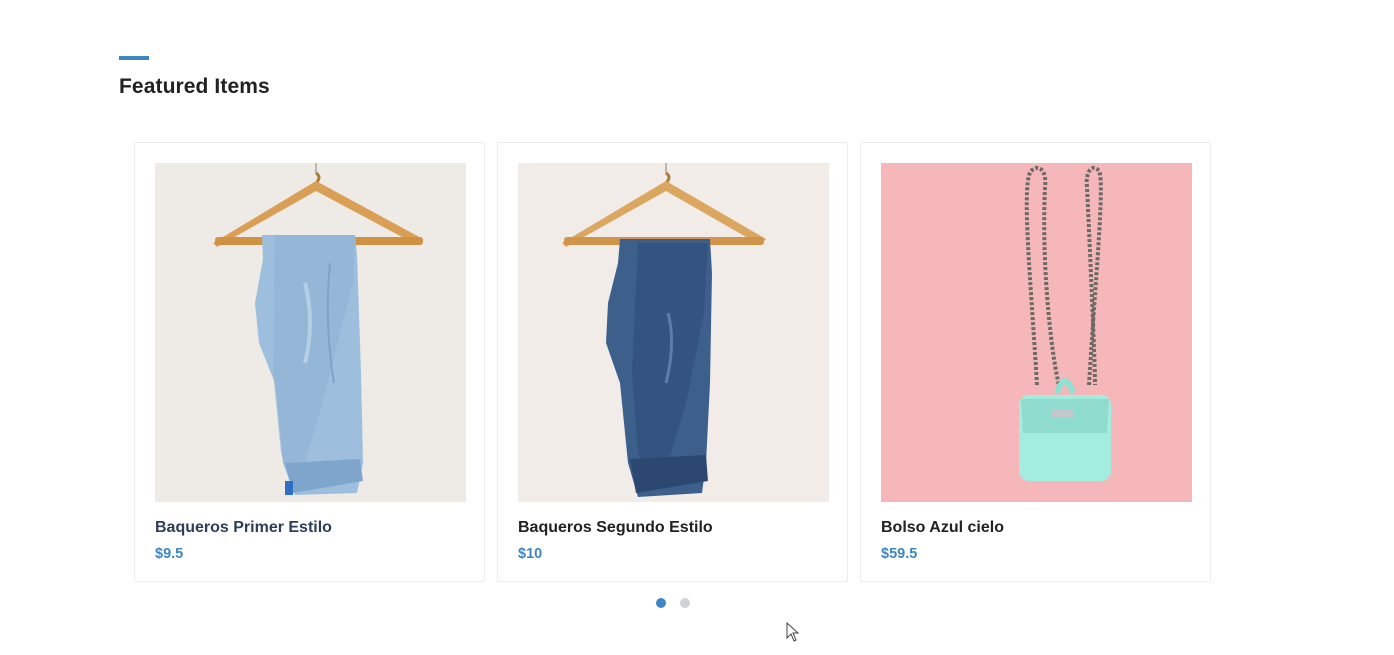 The height and width of the screenshot is (655, 1394). What do you see at coordinates (673, 332) in the screenshot?
I see `product-image-dark-jeans` at bounding box center [673, 332].